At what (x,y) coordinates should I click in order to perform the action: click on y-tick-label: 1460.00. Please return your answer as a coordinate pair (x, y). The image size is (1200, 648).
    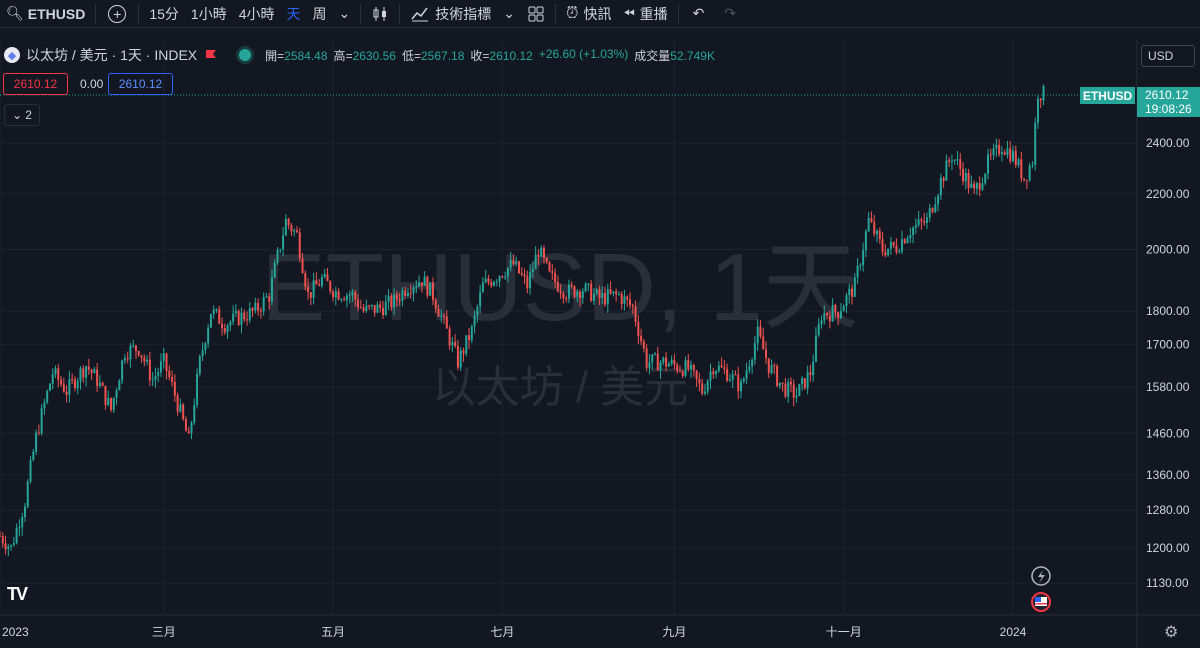
    Looking at the image, I should click on (1168, 433).